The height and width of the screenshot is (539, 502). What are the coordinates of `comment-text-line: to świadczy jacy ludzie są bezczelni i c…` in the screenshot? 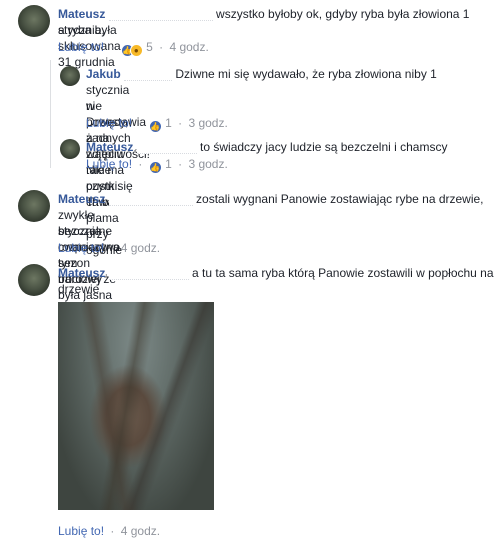 It's located at (324, 147).